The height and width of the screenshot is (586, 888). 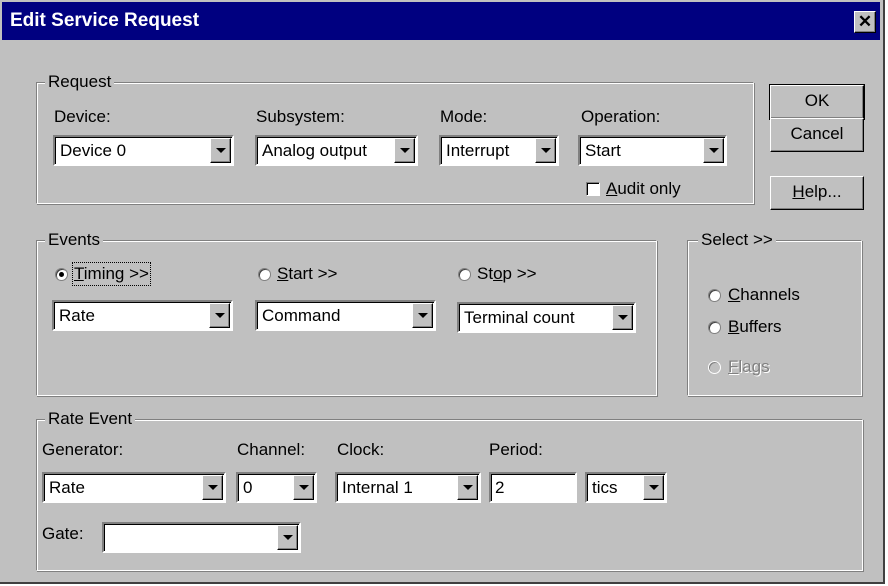 I want to click on channel-label: Channel:, so click(x=271, y=449).